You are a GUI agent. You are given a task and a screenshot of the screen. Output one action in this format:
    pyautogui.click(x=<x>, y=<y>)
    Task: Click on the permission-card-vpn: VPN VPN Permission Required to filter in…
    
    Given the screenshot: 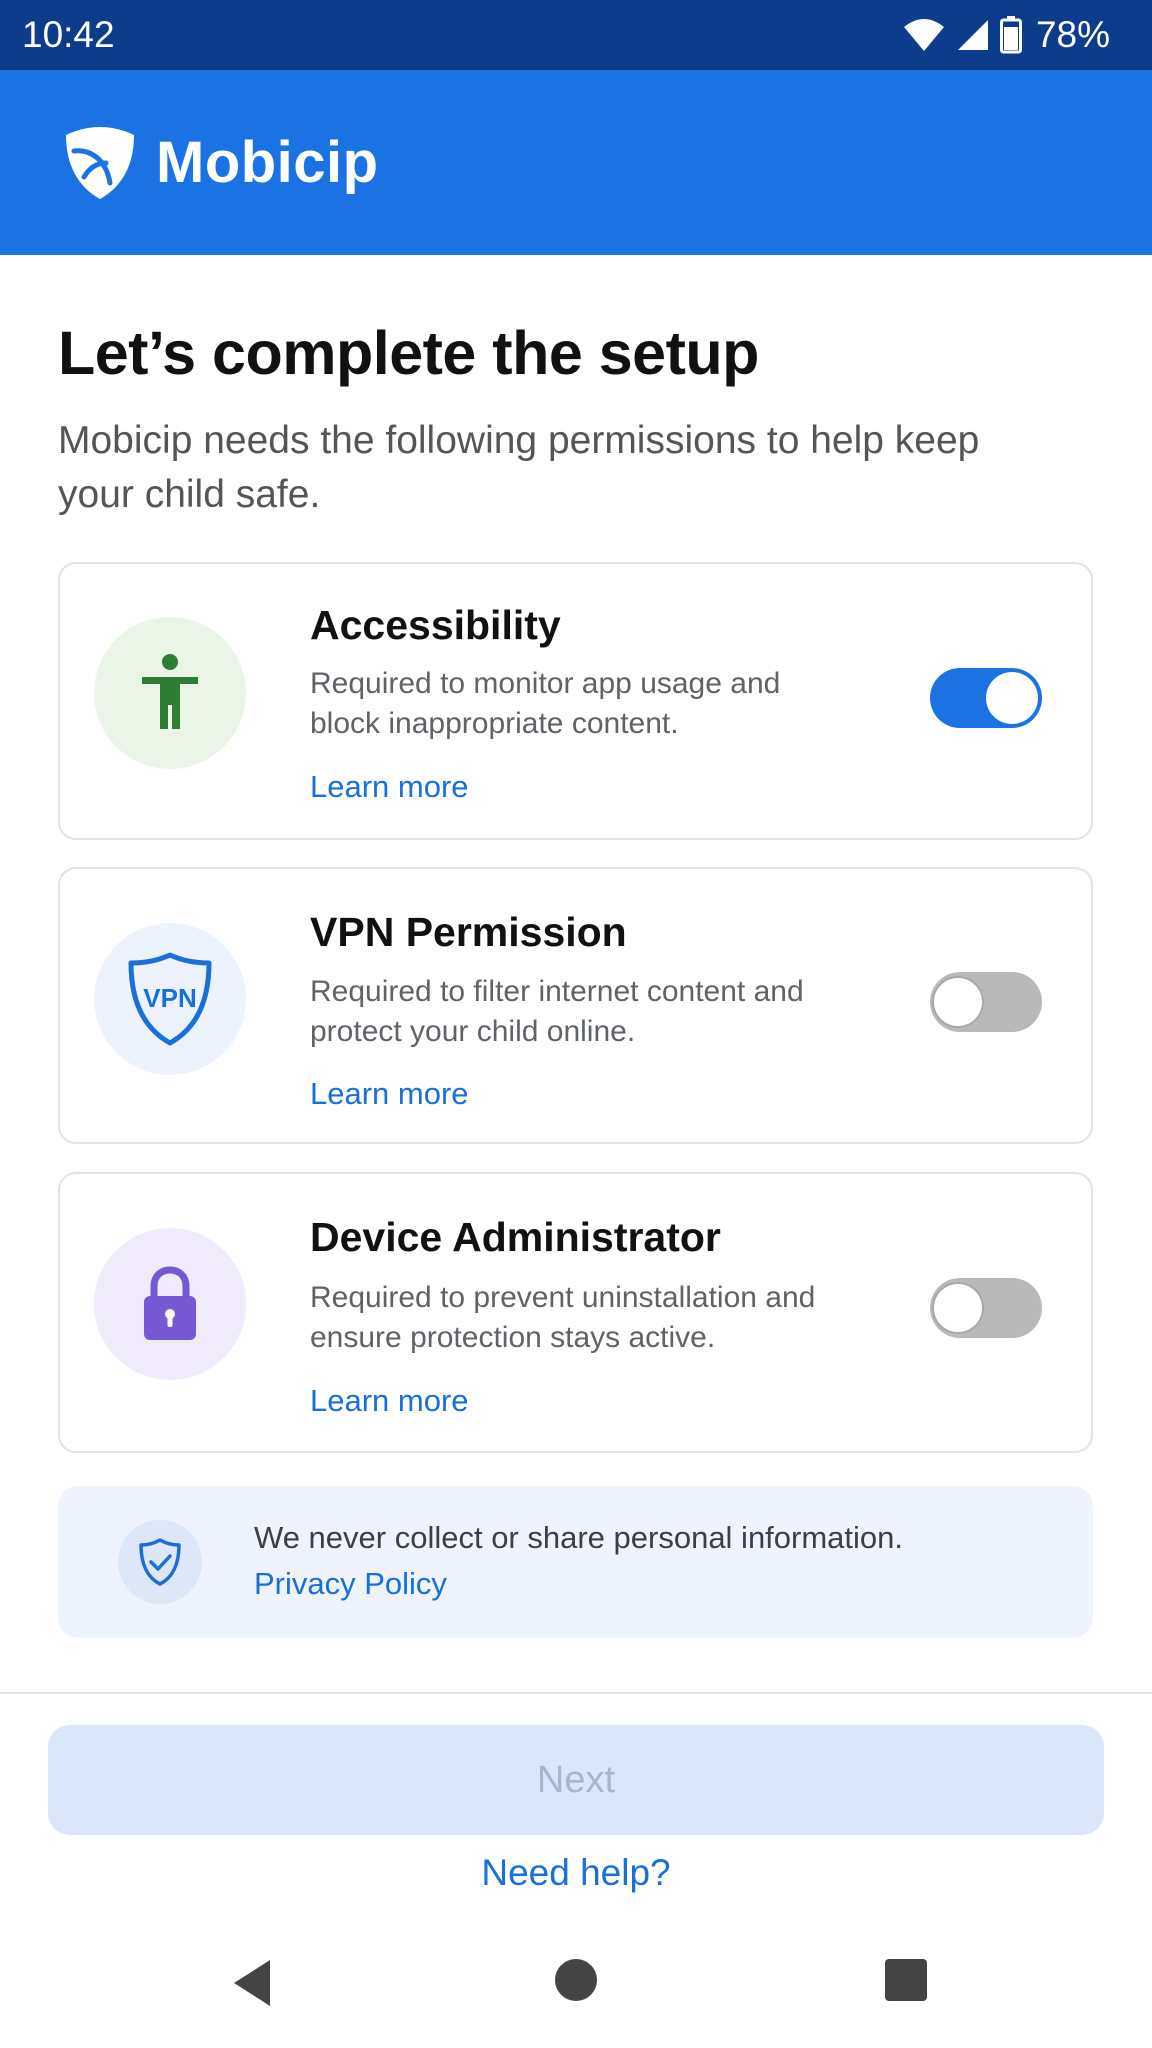 What is the action you would take?
    pyautogui.click(x=575, y=1005)
    